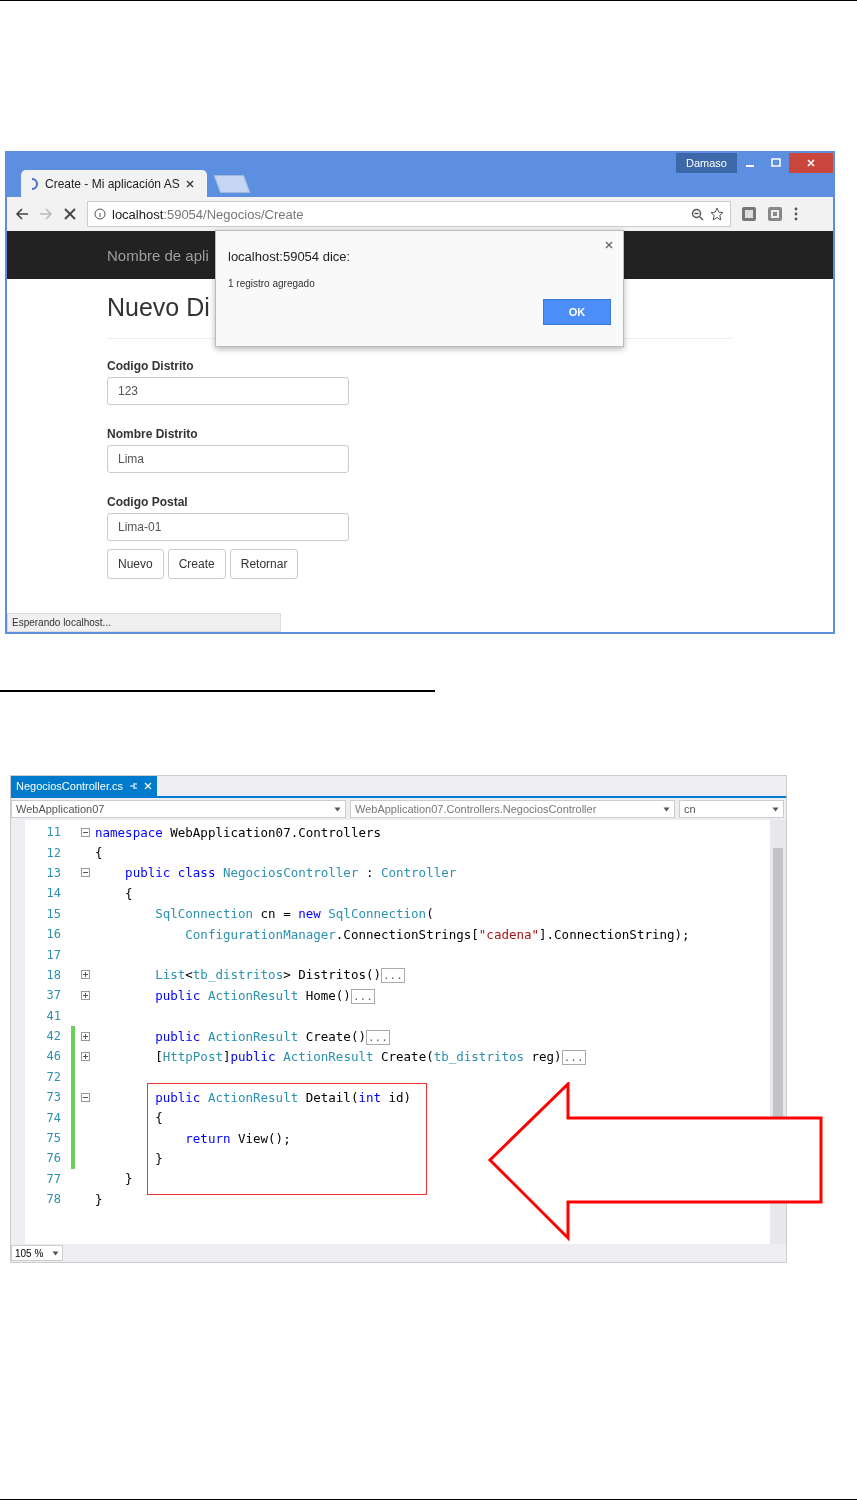 The width and height of the screenshot is (857, 1512). Describe the element at coordinates (776, 163) in the screenshot. I see `maximize-icon` at that location.